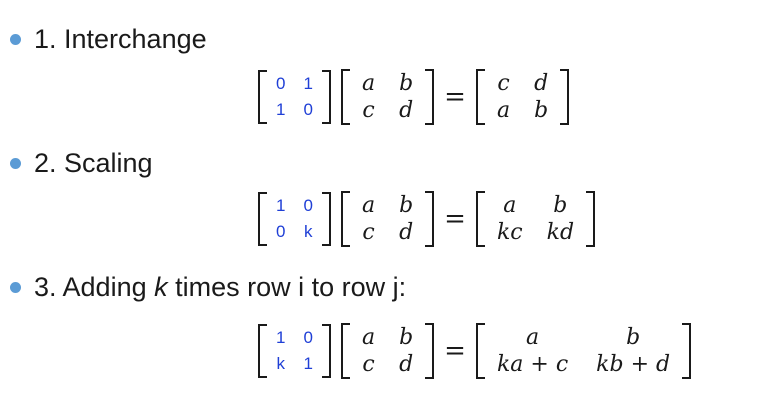 The width and height of the screenshot is (762, 407). I want to click on operator-matrix: 1 0 k 1, so click(294, 351).